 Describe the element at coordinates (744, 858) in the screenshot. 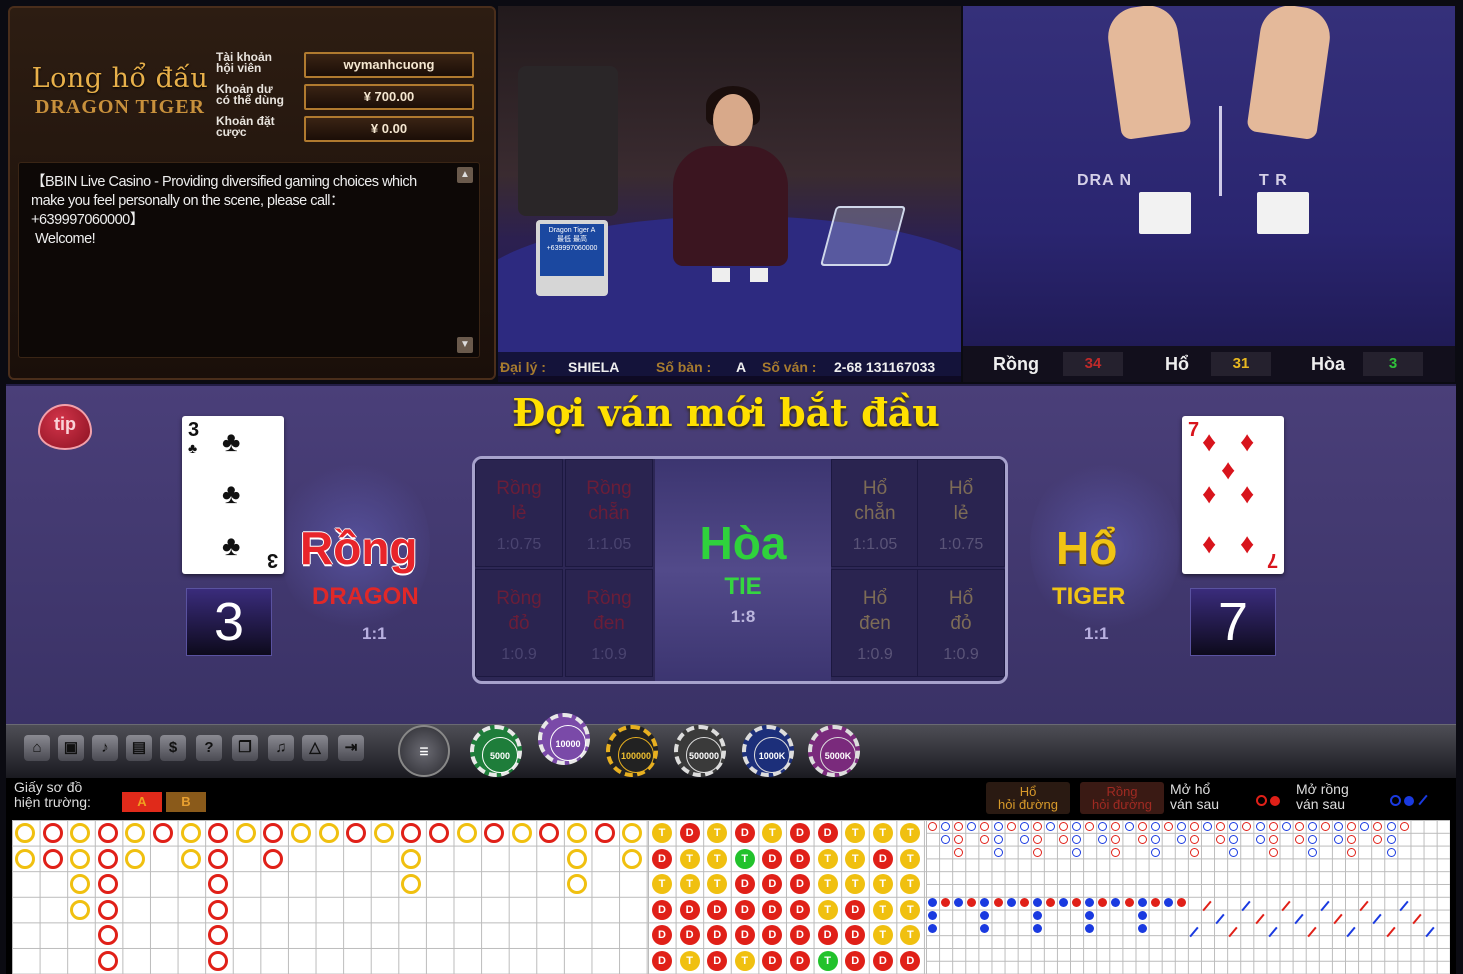

I see `bead-tie: T` at that location.